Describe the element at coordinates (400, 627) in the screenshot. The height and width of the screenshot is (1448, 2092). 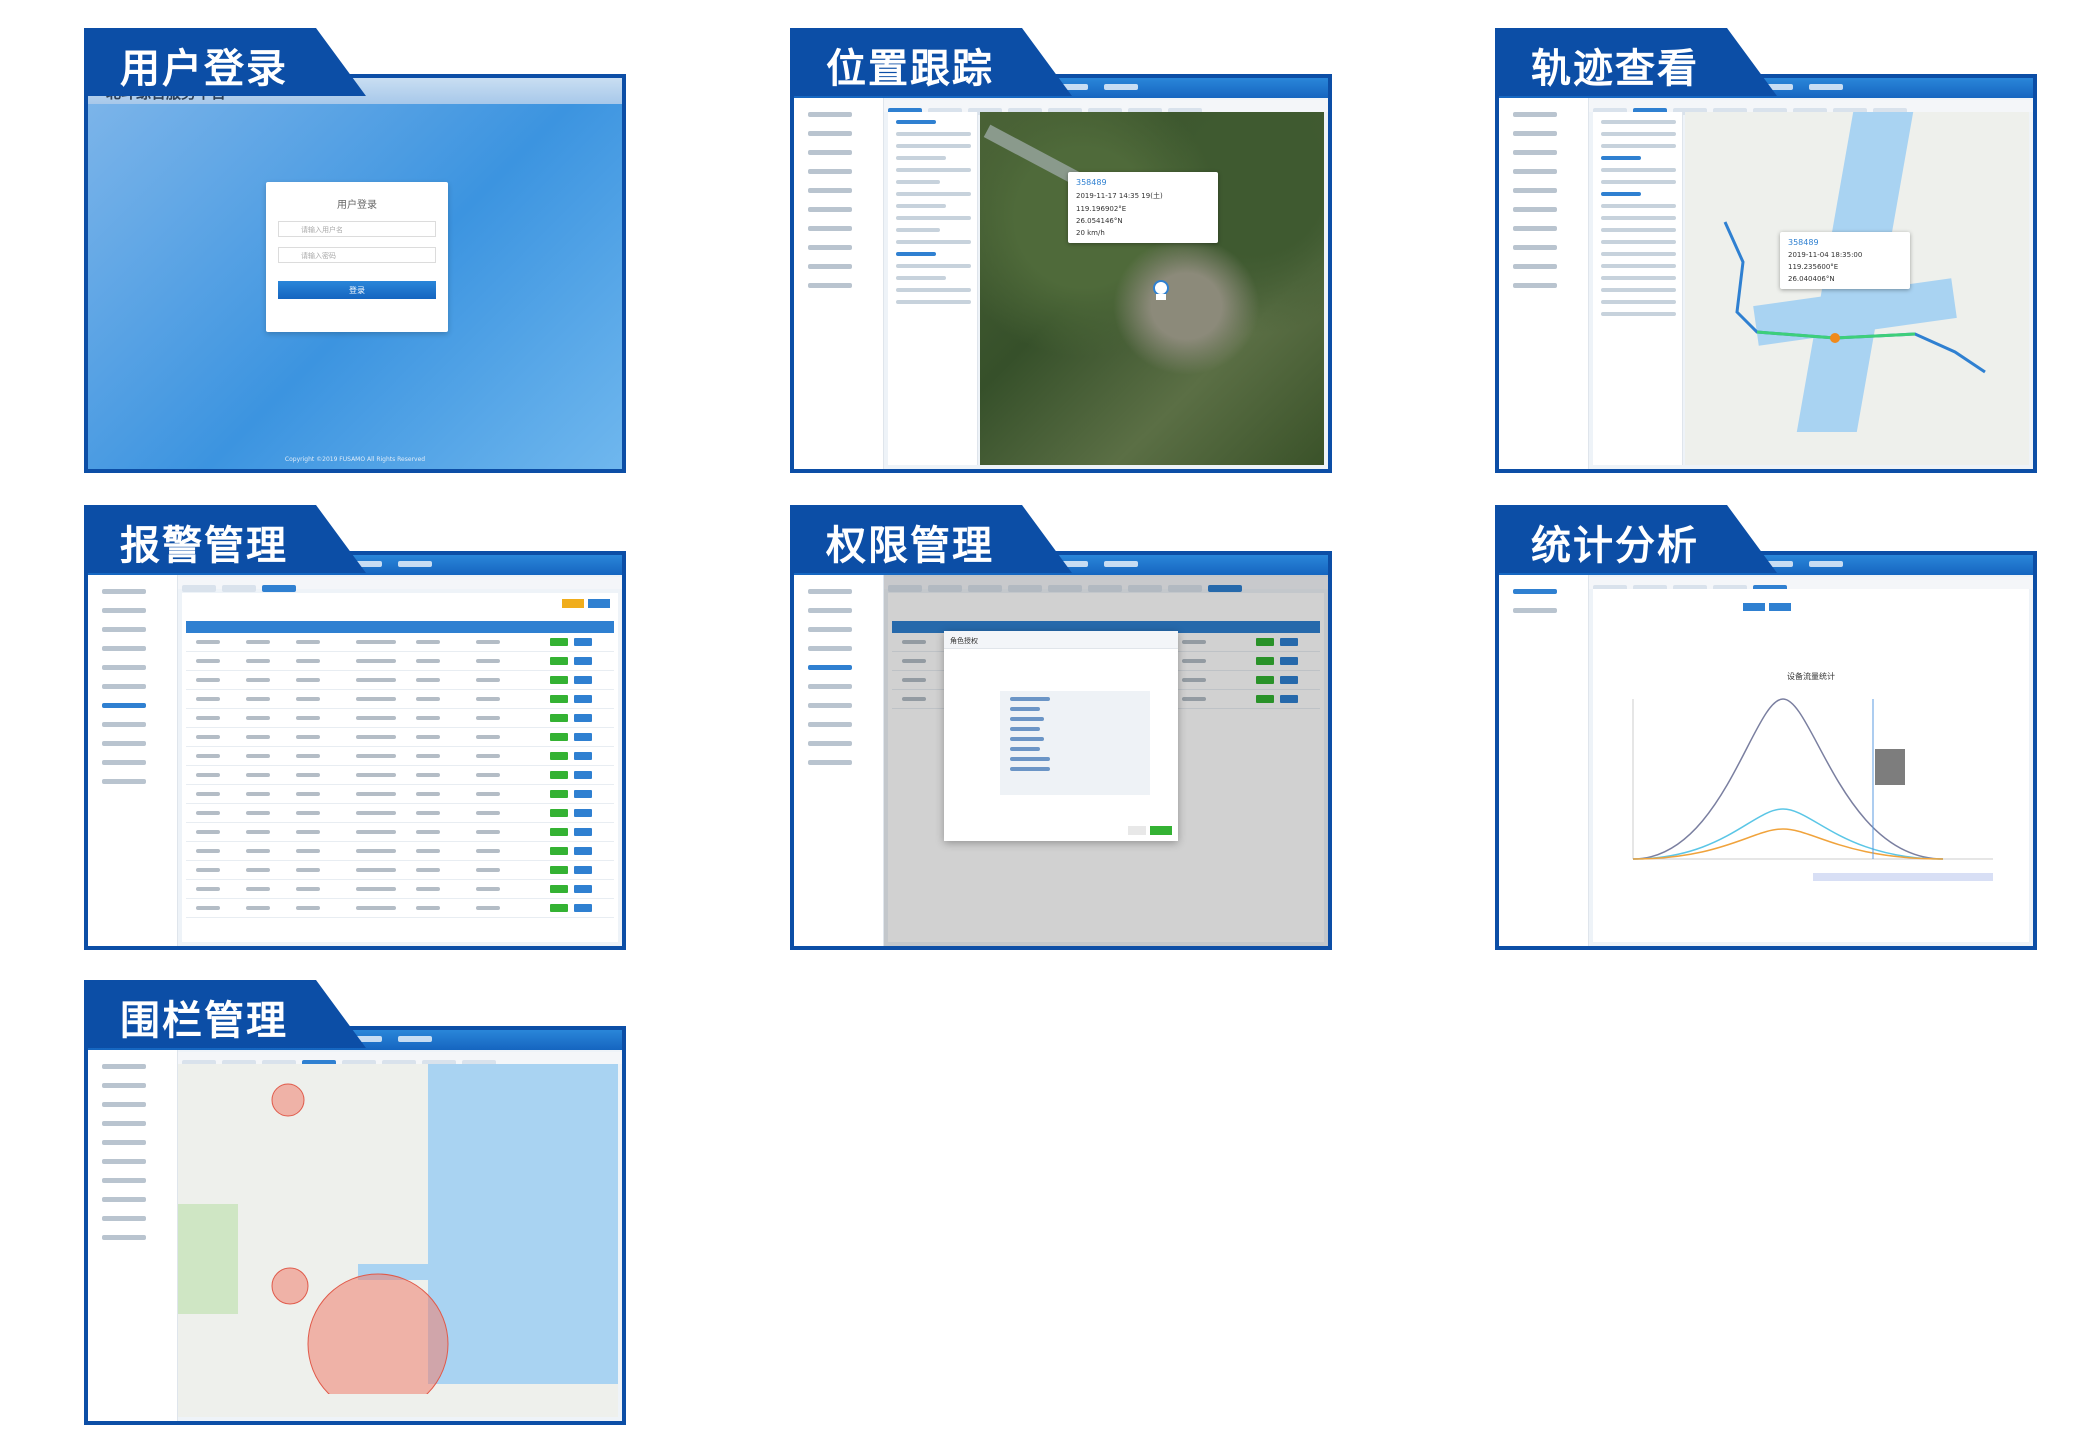
I see `table-header` at that location.